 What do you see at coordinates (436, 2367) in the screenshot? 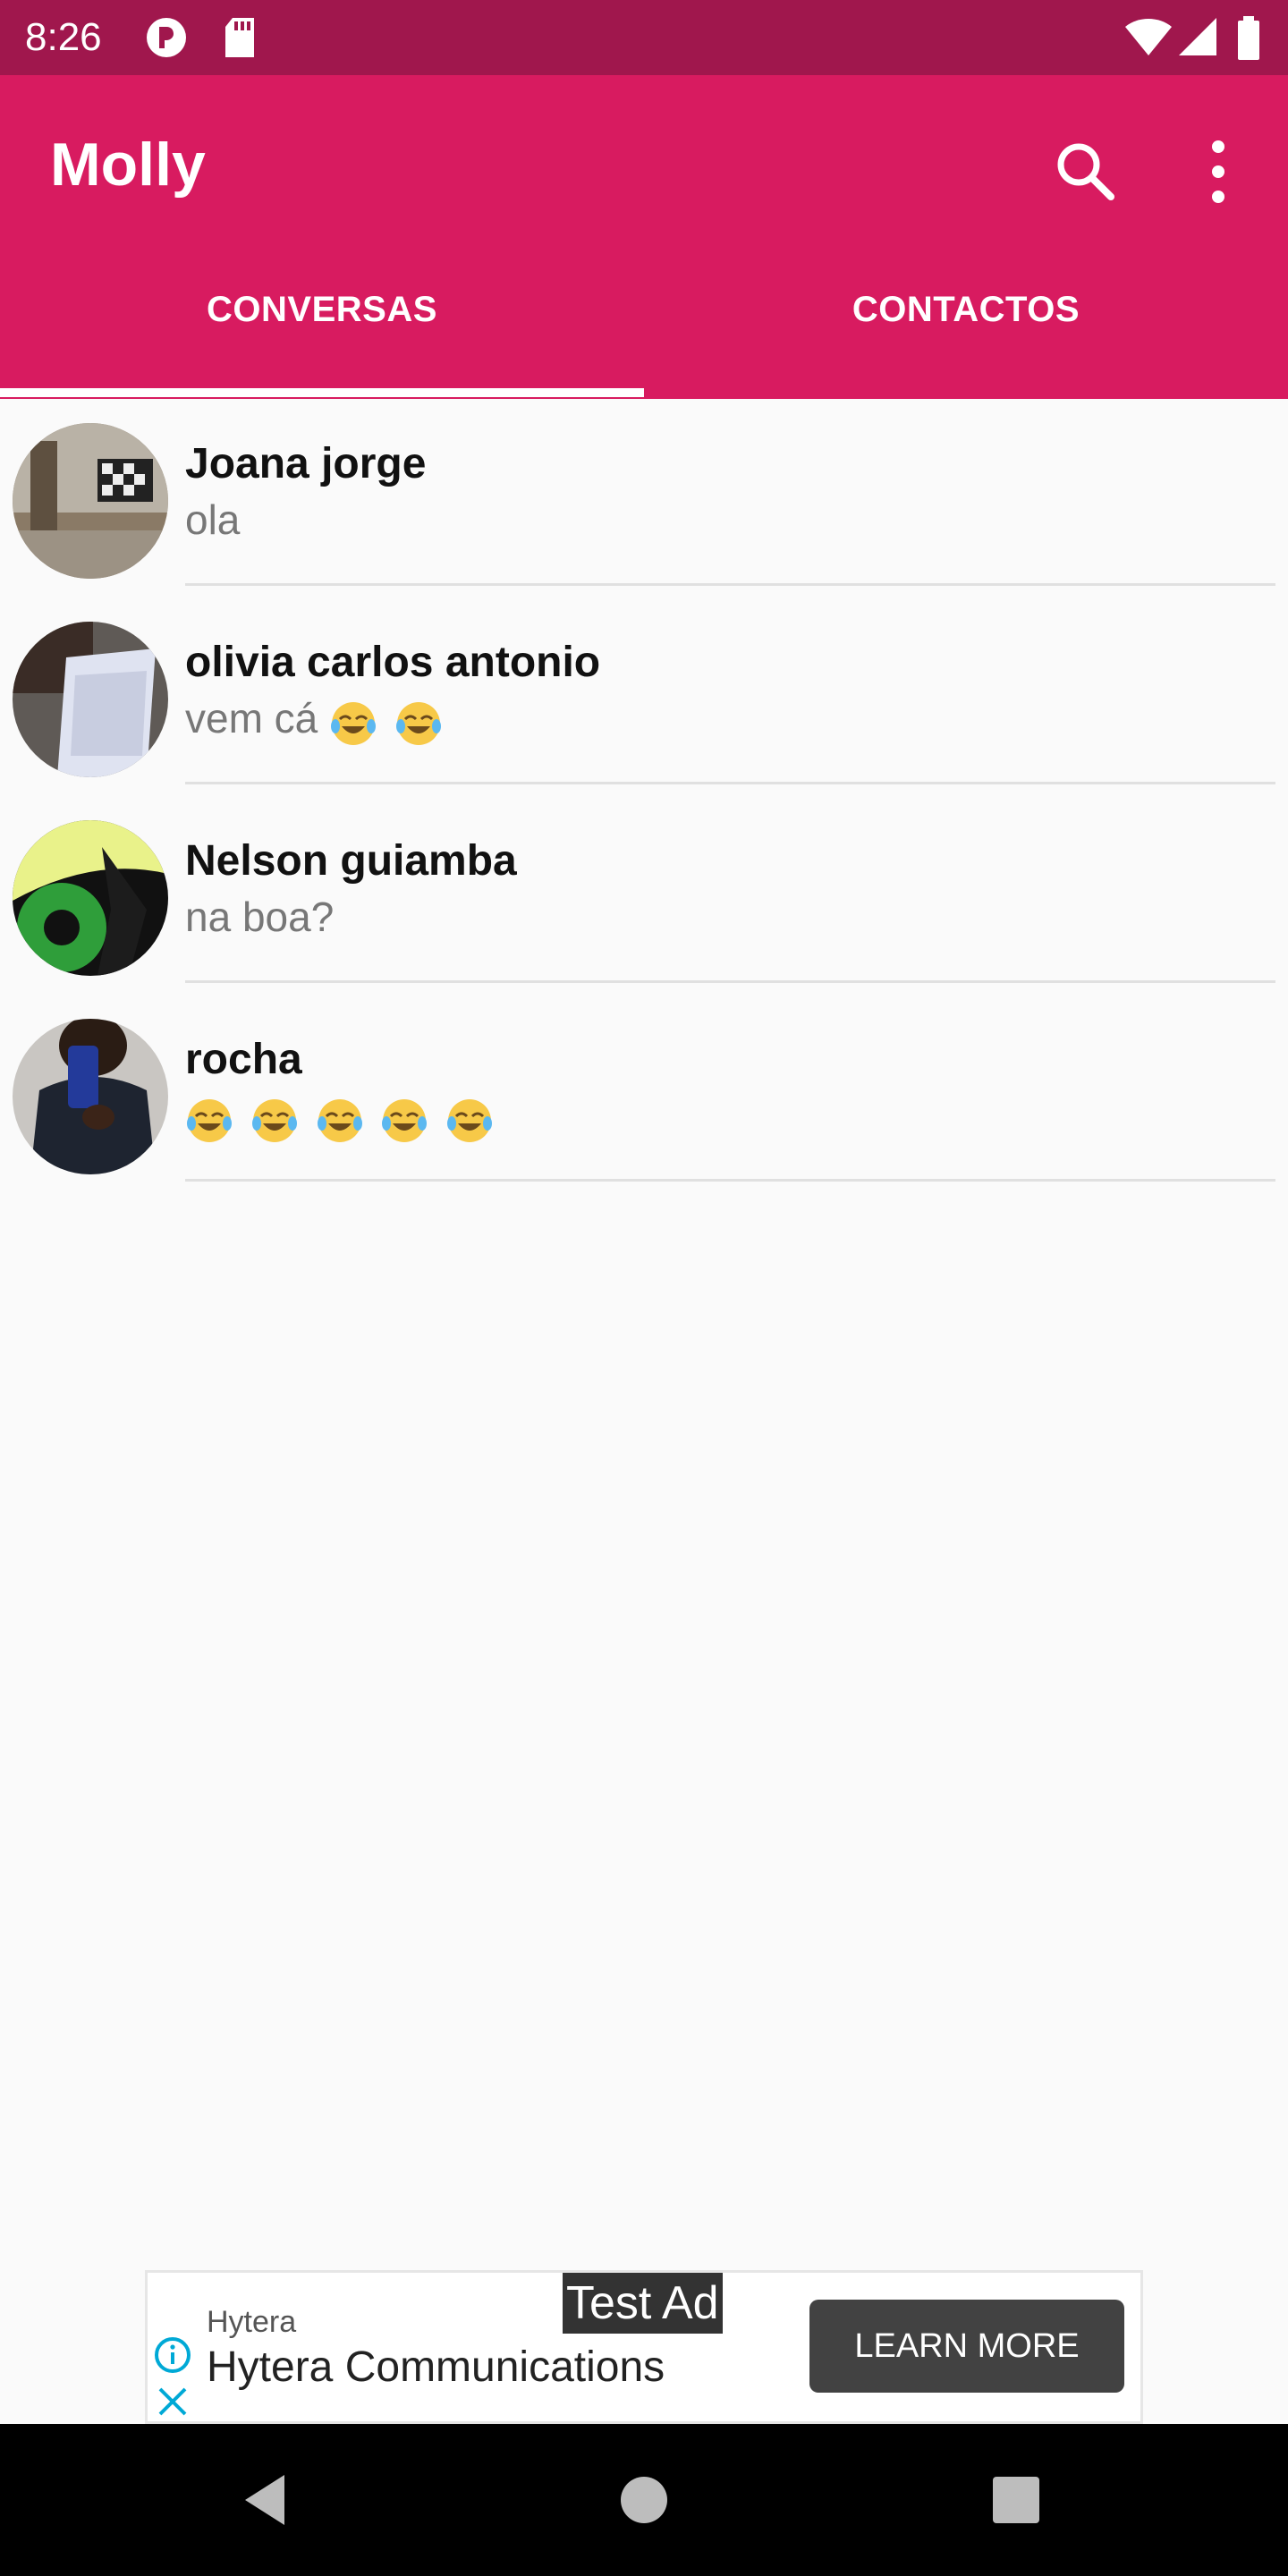
I see `ad-title: Hytera Communications` at bounding box center [436, 2367].